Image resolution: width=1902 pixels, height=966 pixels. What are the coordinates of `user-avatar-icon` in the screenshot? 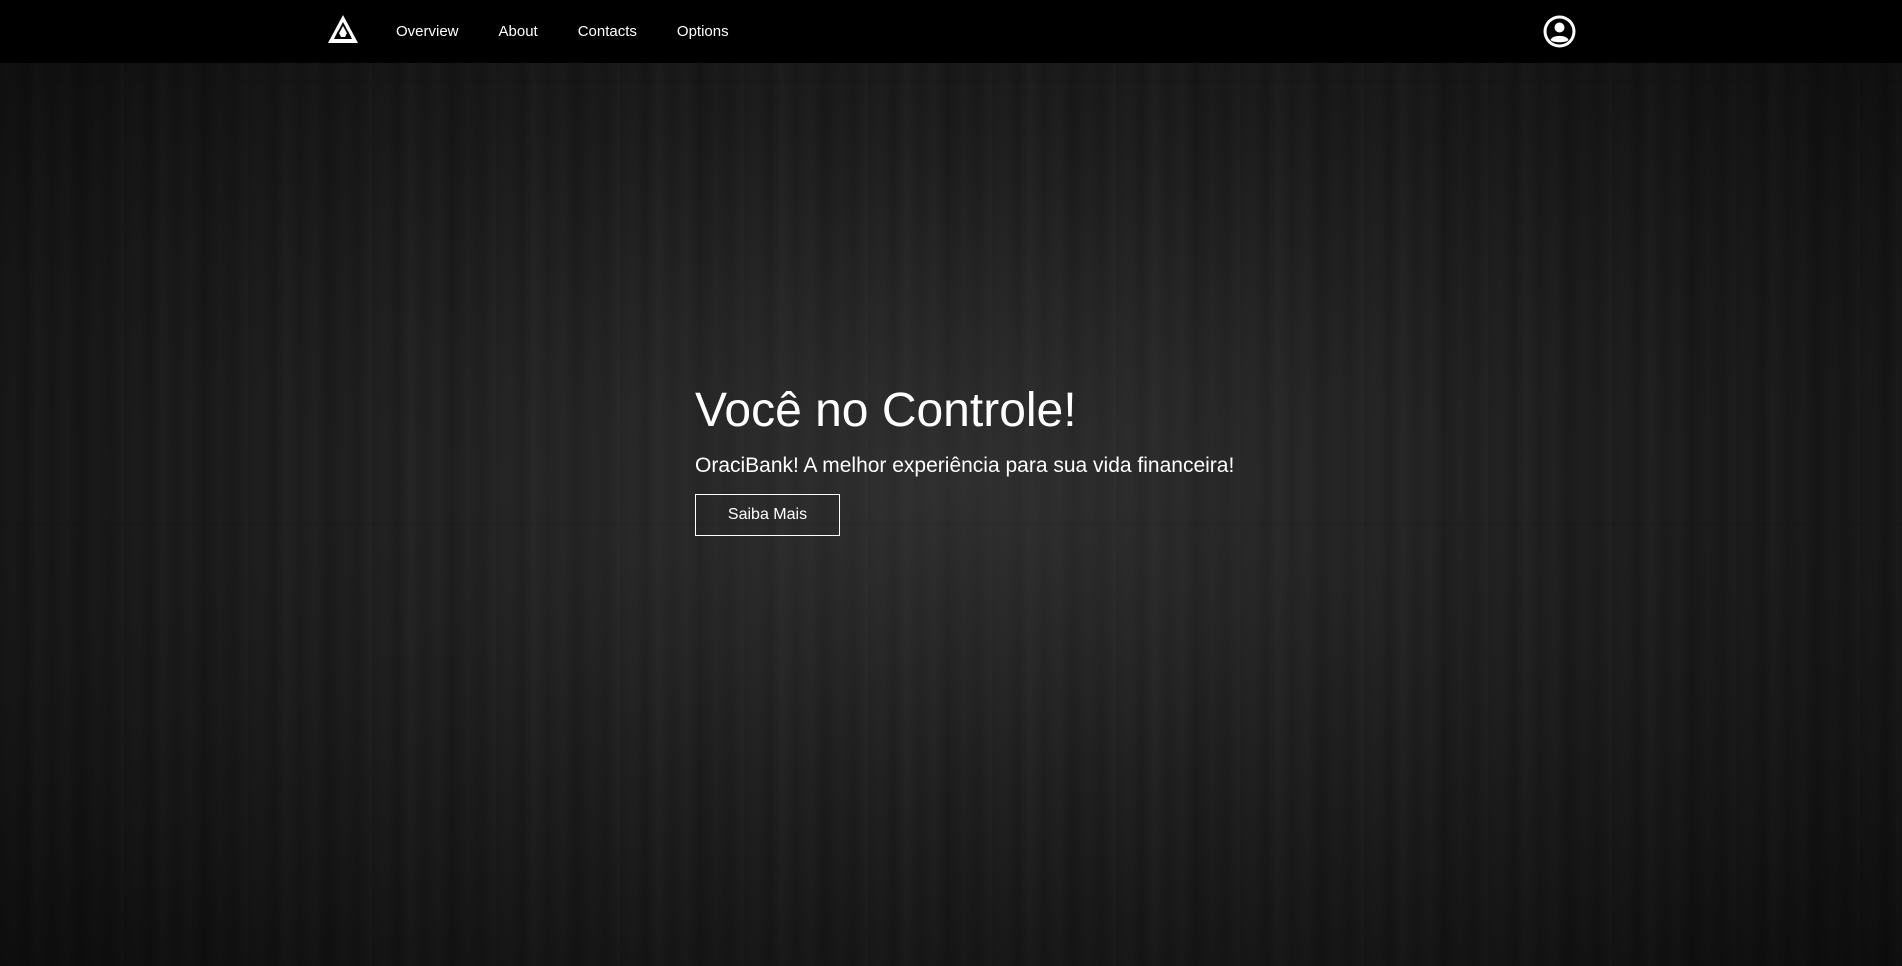 It's located at (1559, 31).